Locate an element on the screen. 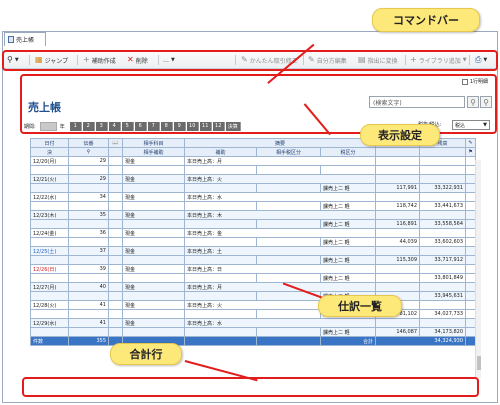 This screenshot has width=500, height=405. total-label: 合計 is located at coordinates (348, 341).